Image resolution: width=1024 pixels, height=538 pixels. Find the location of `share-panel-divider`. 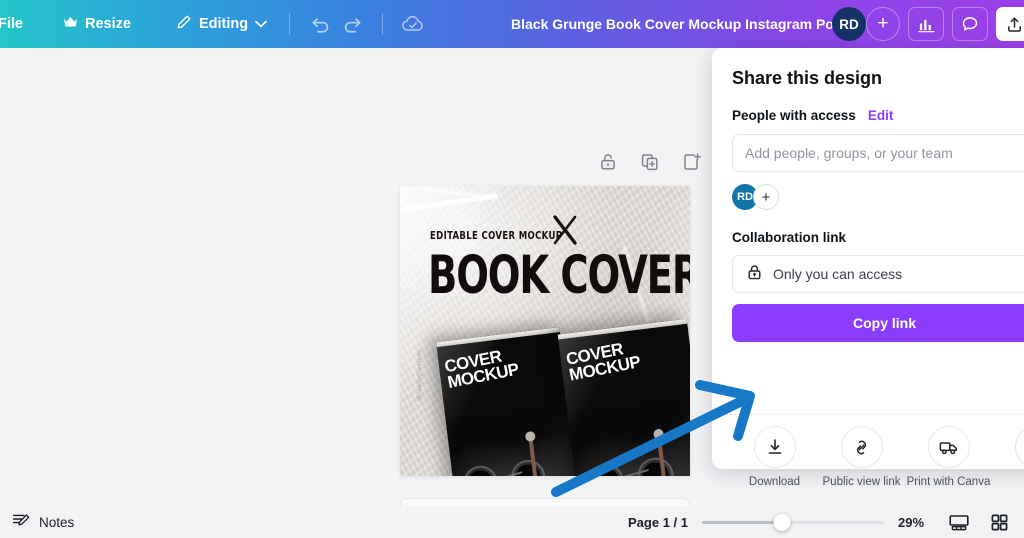

share-panel-divider is located at coordinates (868, 414).